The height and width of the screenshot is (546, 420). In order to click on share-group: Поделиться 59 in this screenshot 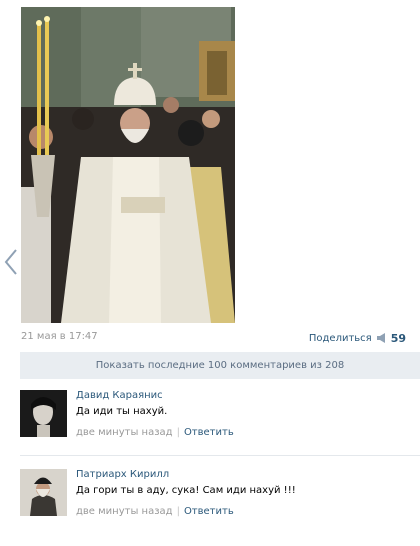, I will do `click(357, 338)`.